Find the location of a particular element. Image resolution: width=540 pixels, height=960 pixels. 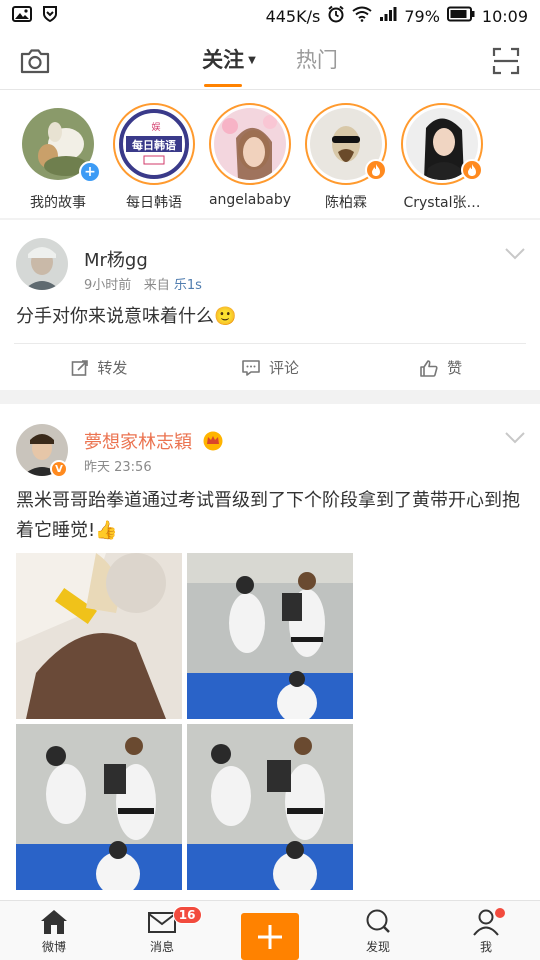

story-avatar-ring: 每日韩语娱 is located at coordinates (154, 144).